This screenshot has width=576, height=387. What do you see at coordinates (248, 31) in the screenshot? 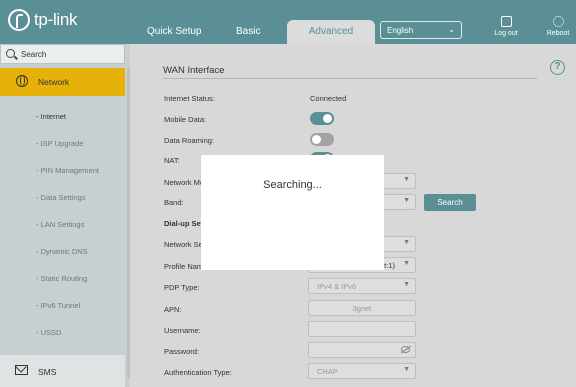
I see `tab-basic: Basic` at bounding box center [248, 31].